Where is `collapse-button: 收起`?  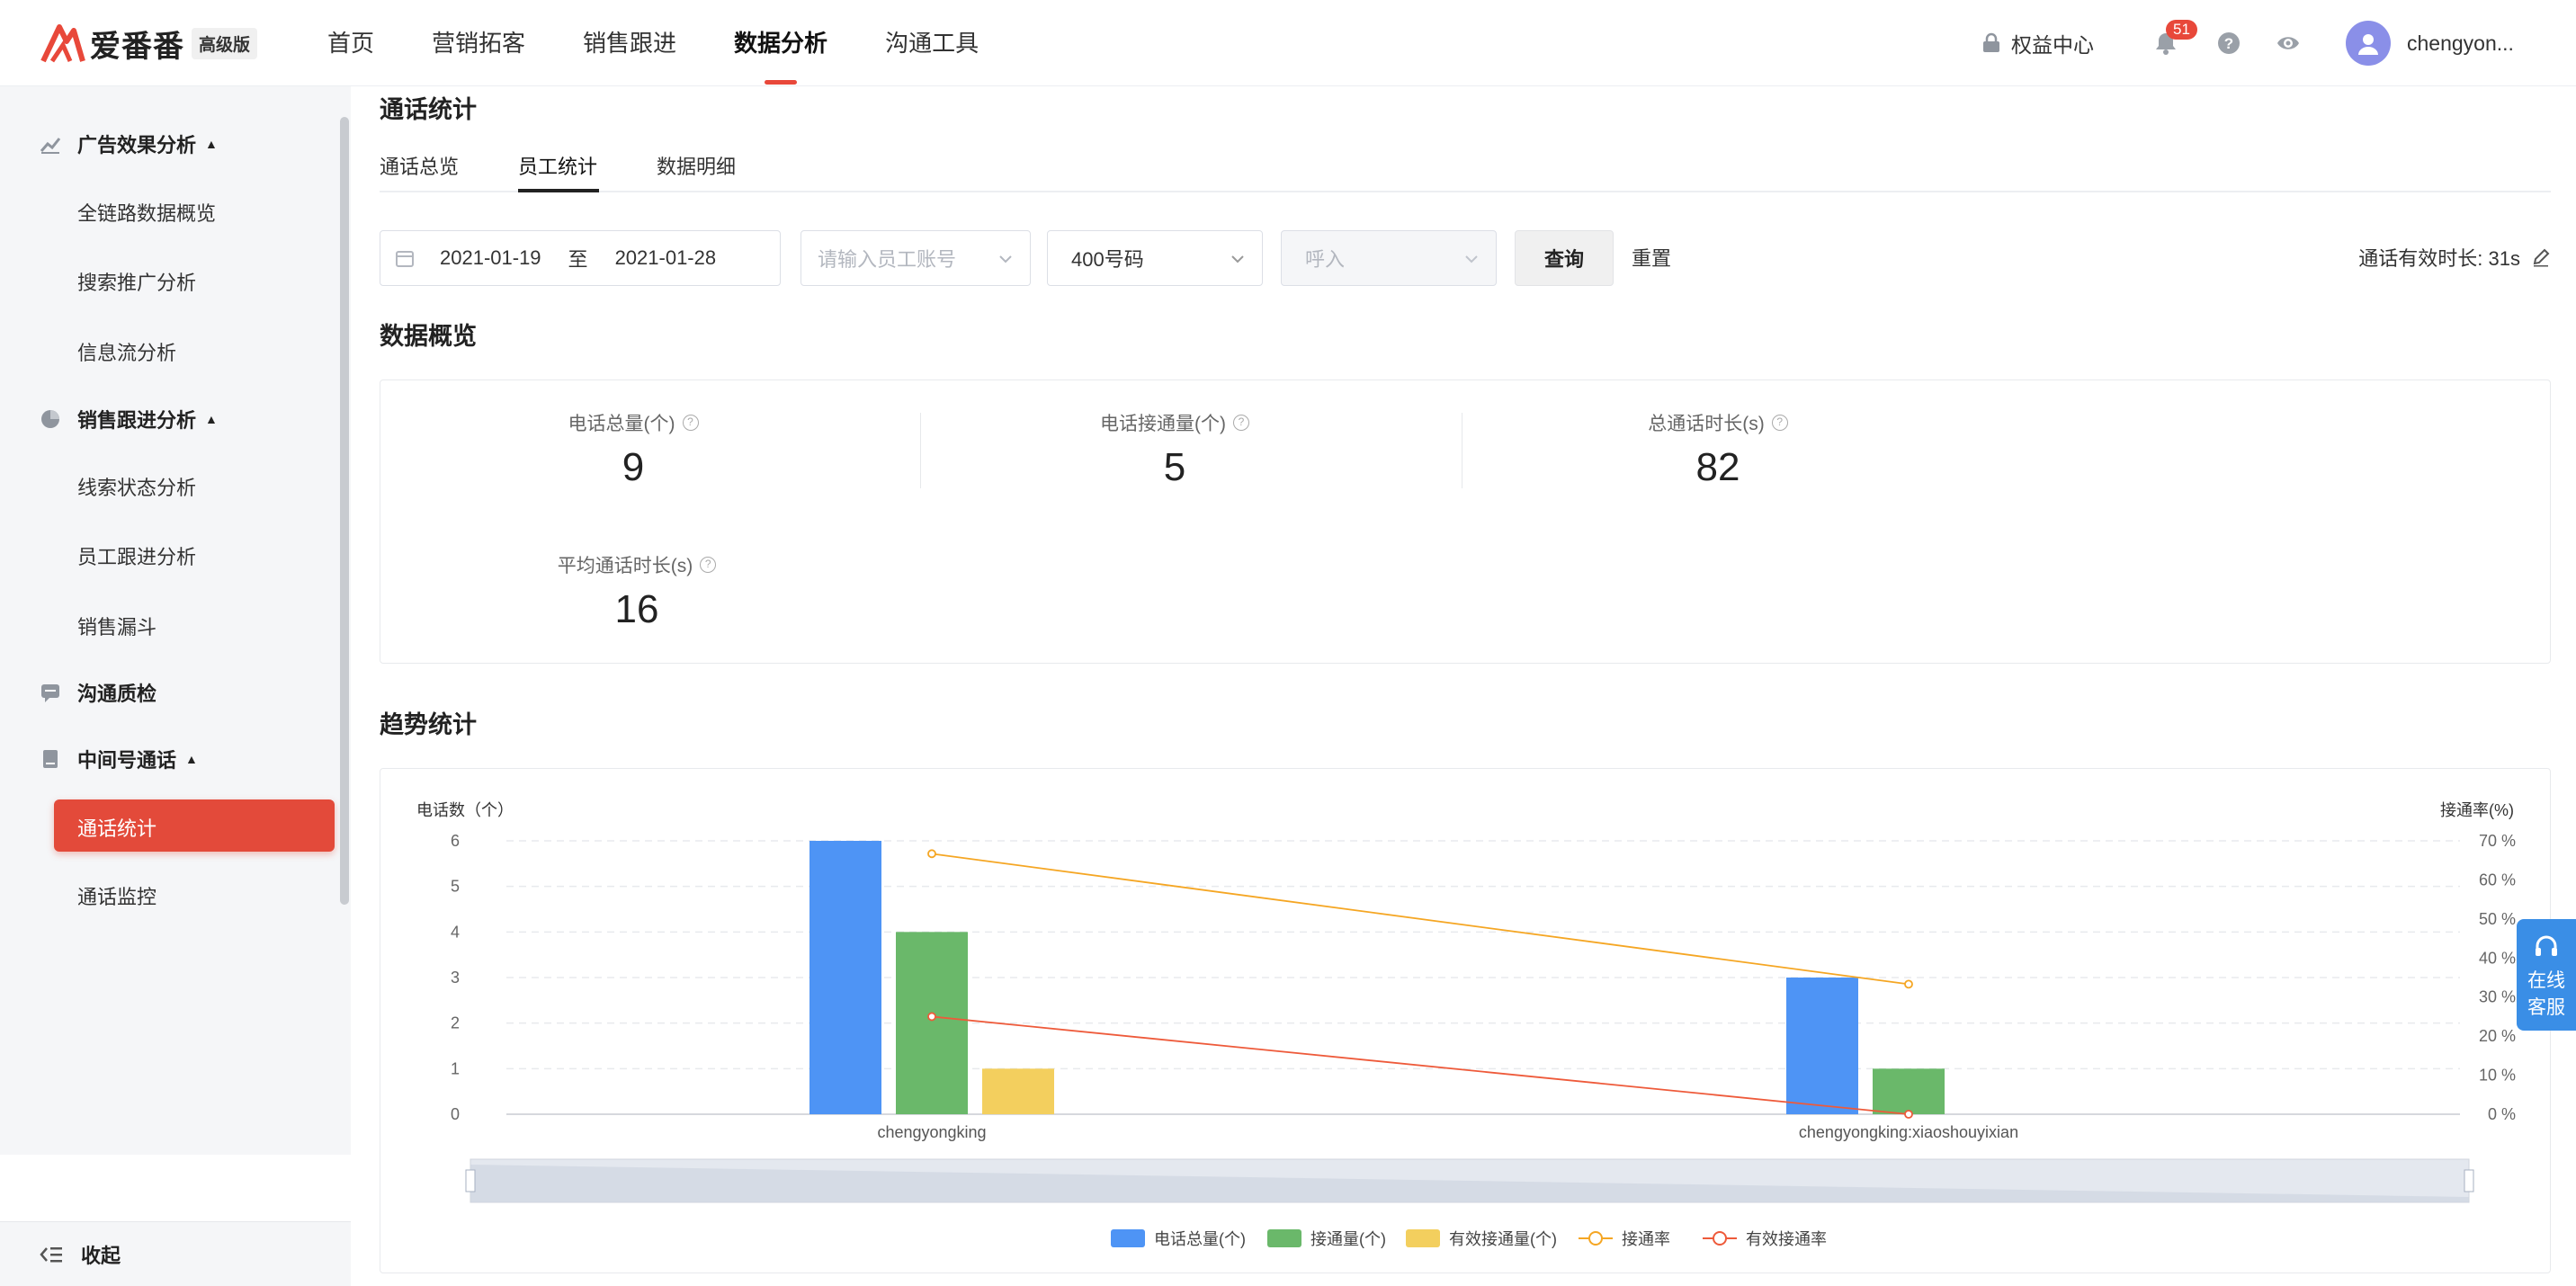
collapse-button: 收起 is located at coordinates (175, 1254).